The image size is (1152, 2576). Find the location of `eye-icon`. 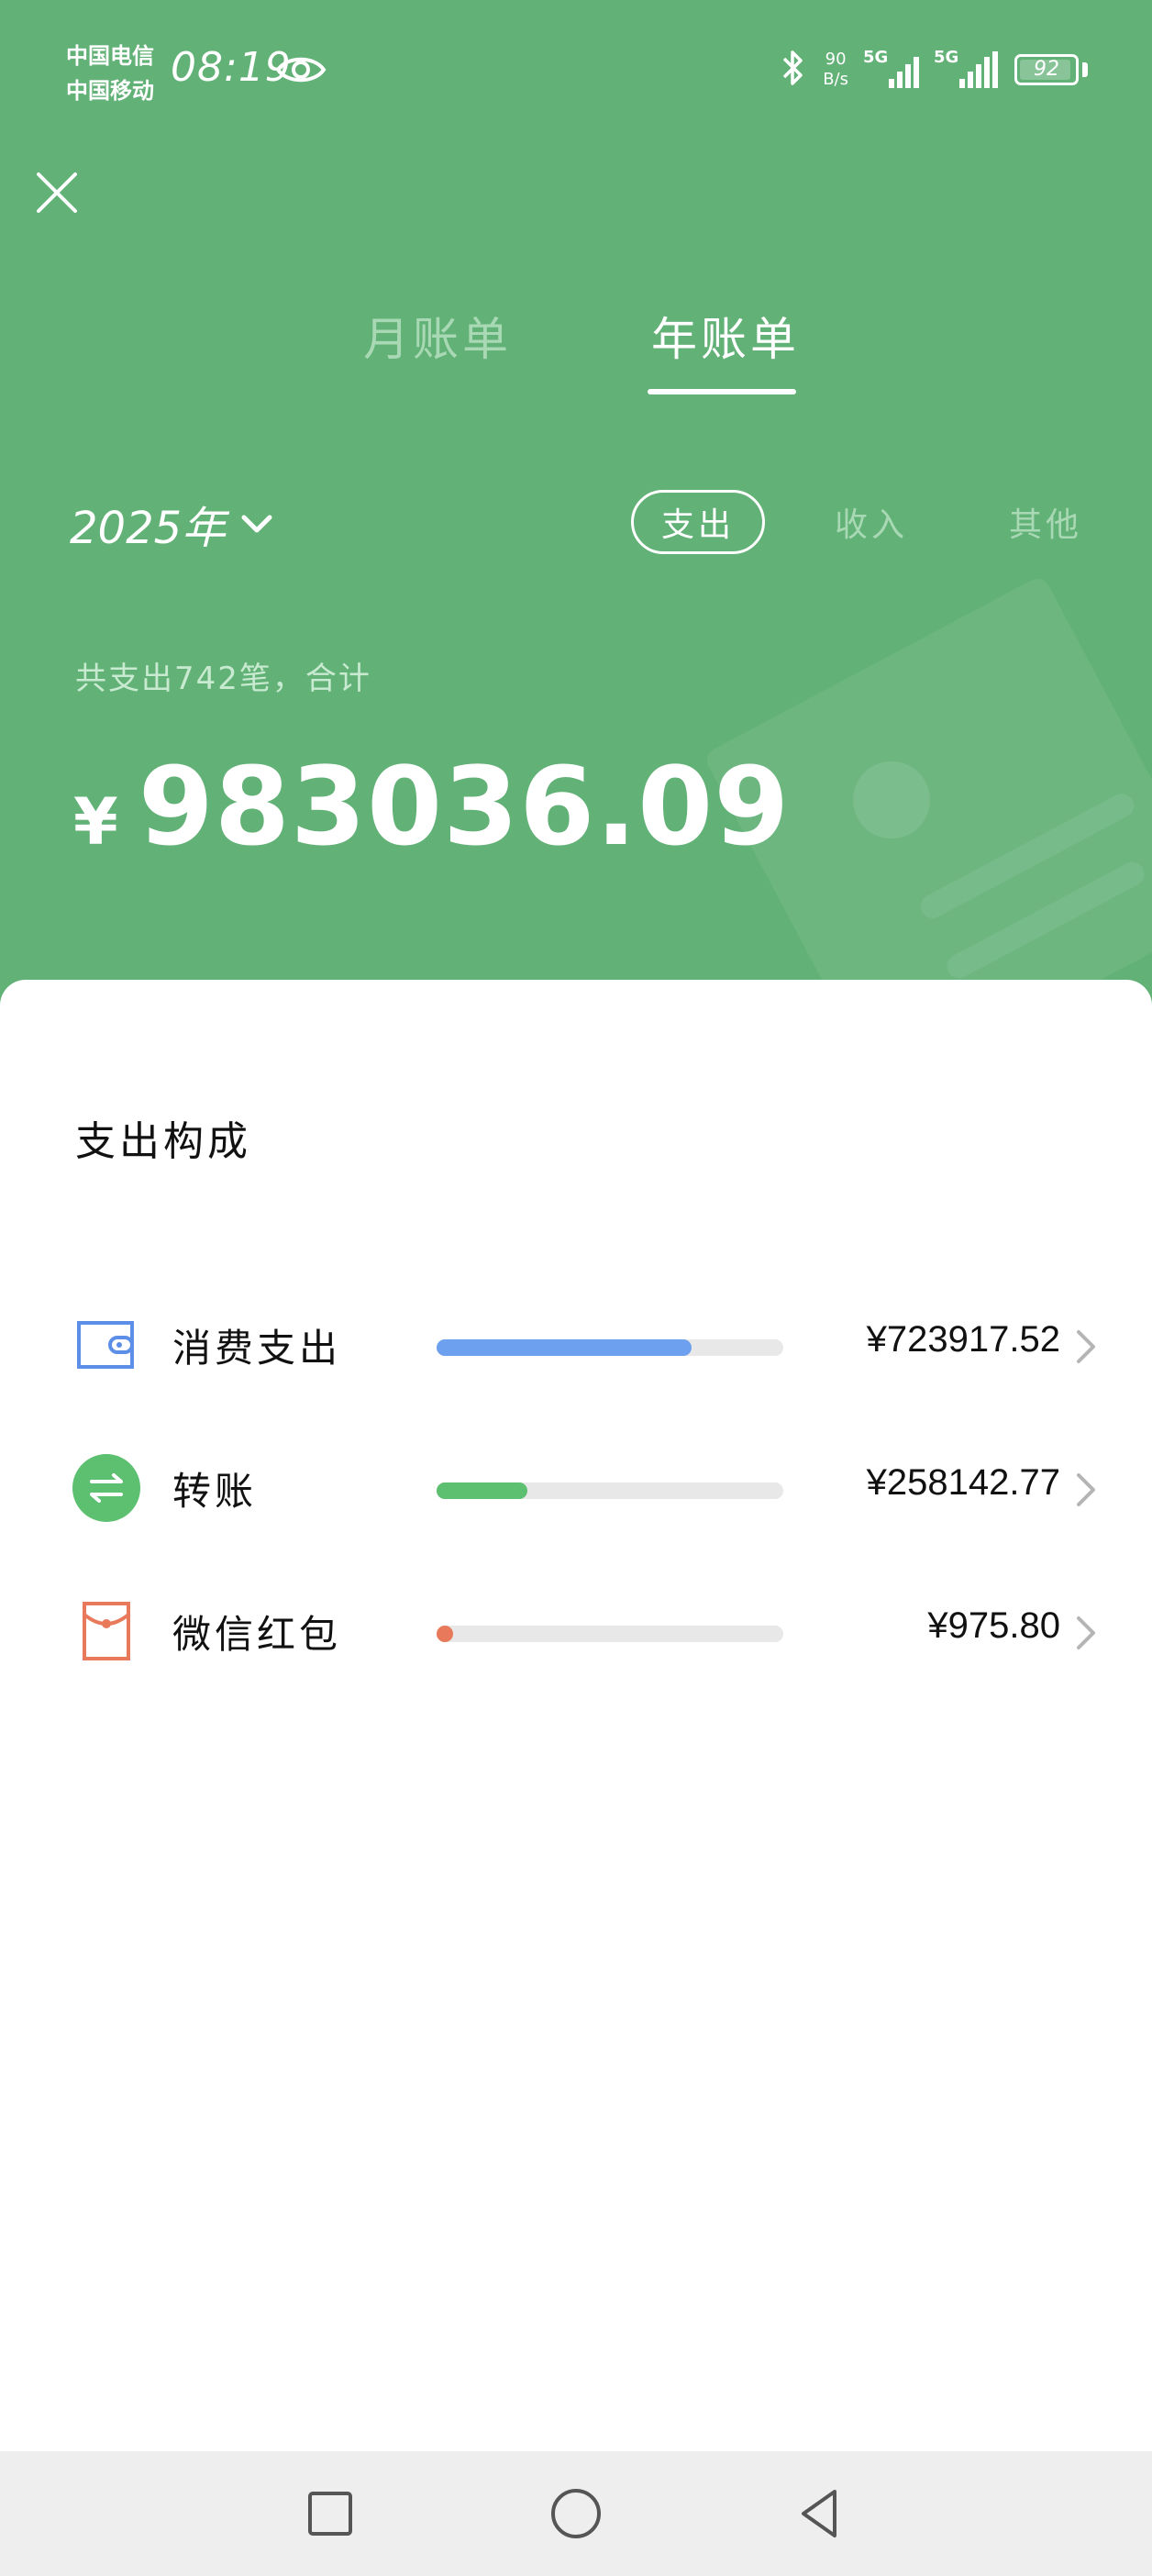

eye-icon is located at coordinates (301, 71).